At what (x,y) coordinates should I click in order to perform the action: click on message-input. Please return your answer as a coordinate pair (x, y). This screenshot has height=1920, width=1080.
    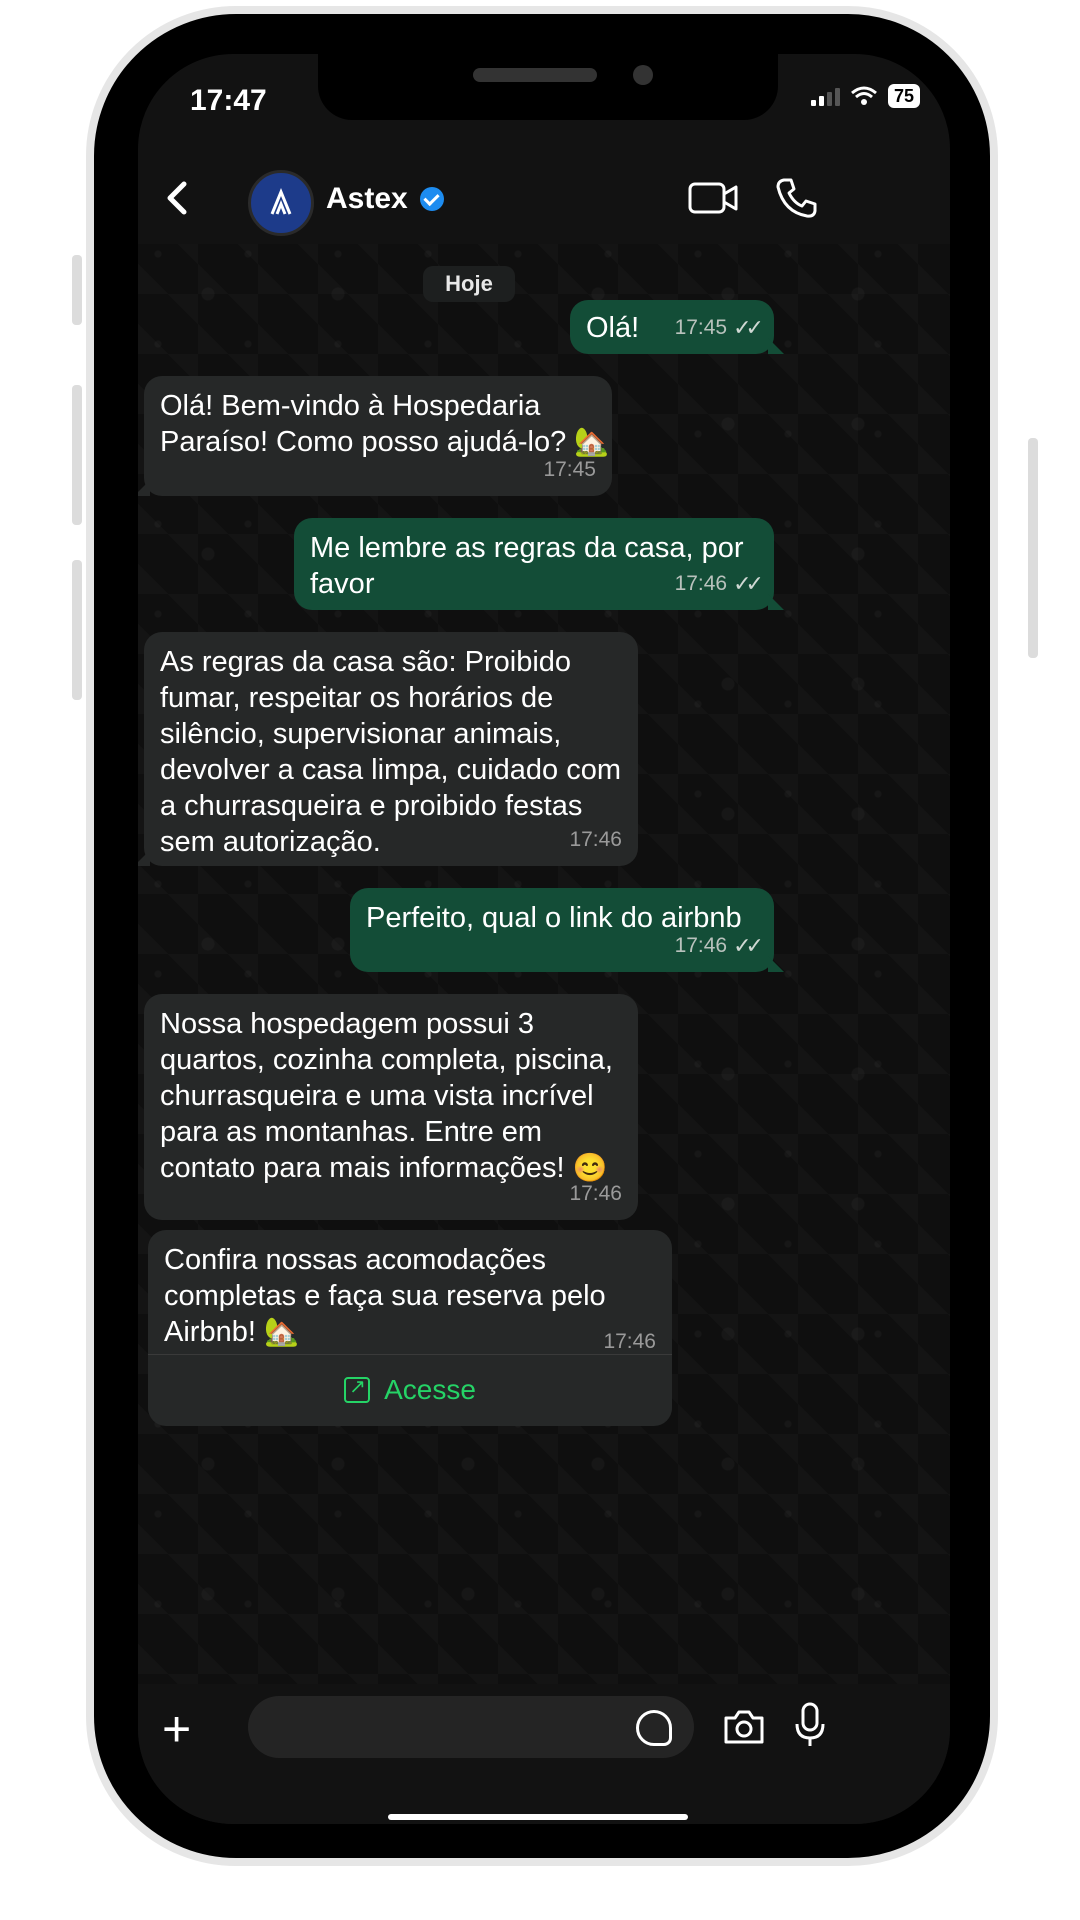
    Looking at the image, I should click on (471, 1727).